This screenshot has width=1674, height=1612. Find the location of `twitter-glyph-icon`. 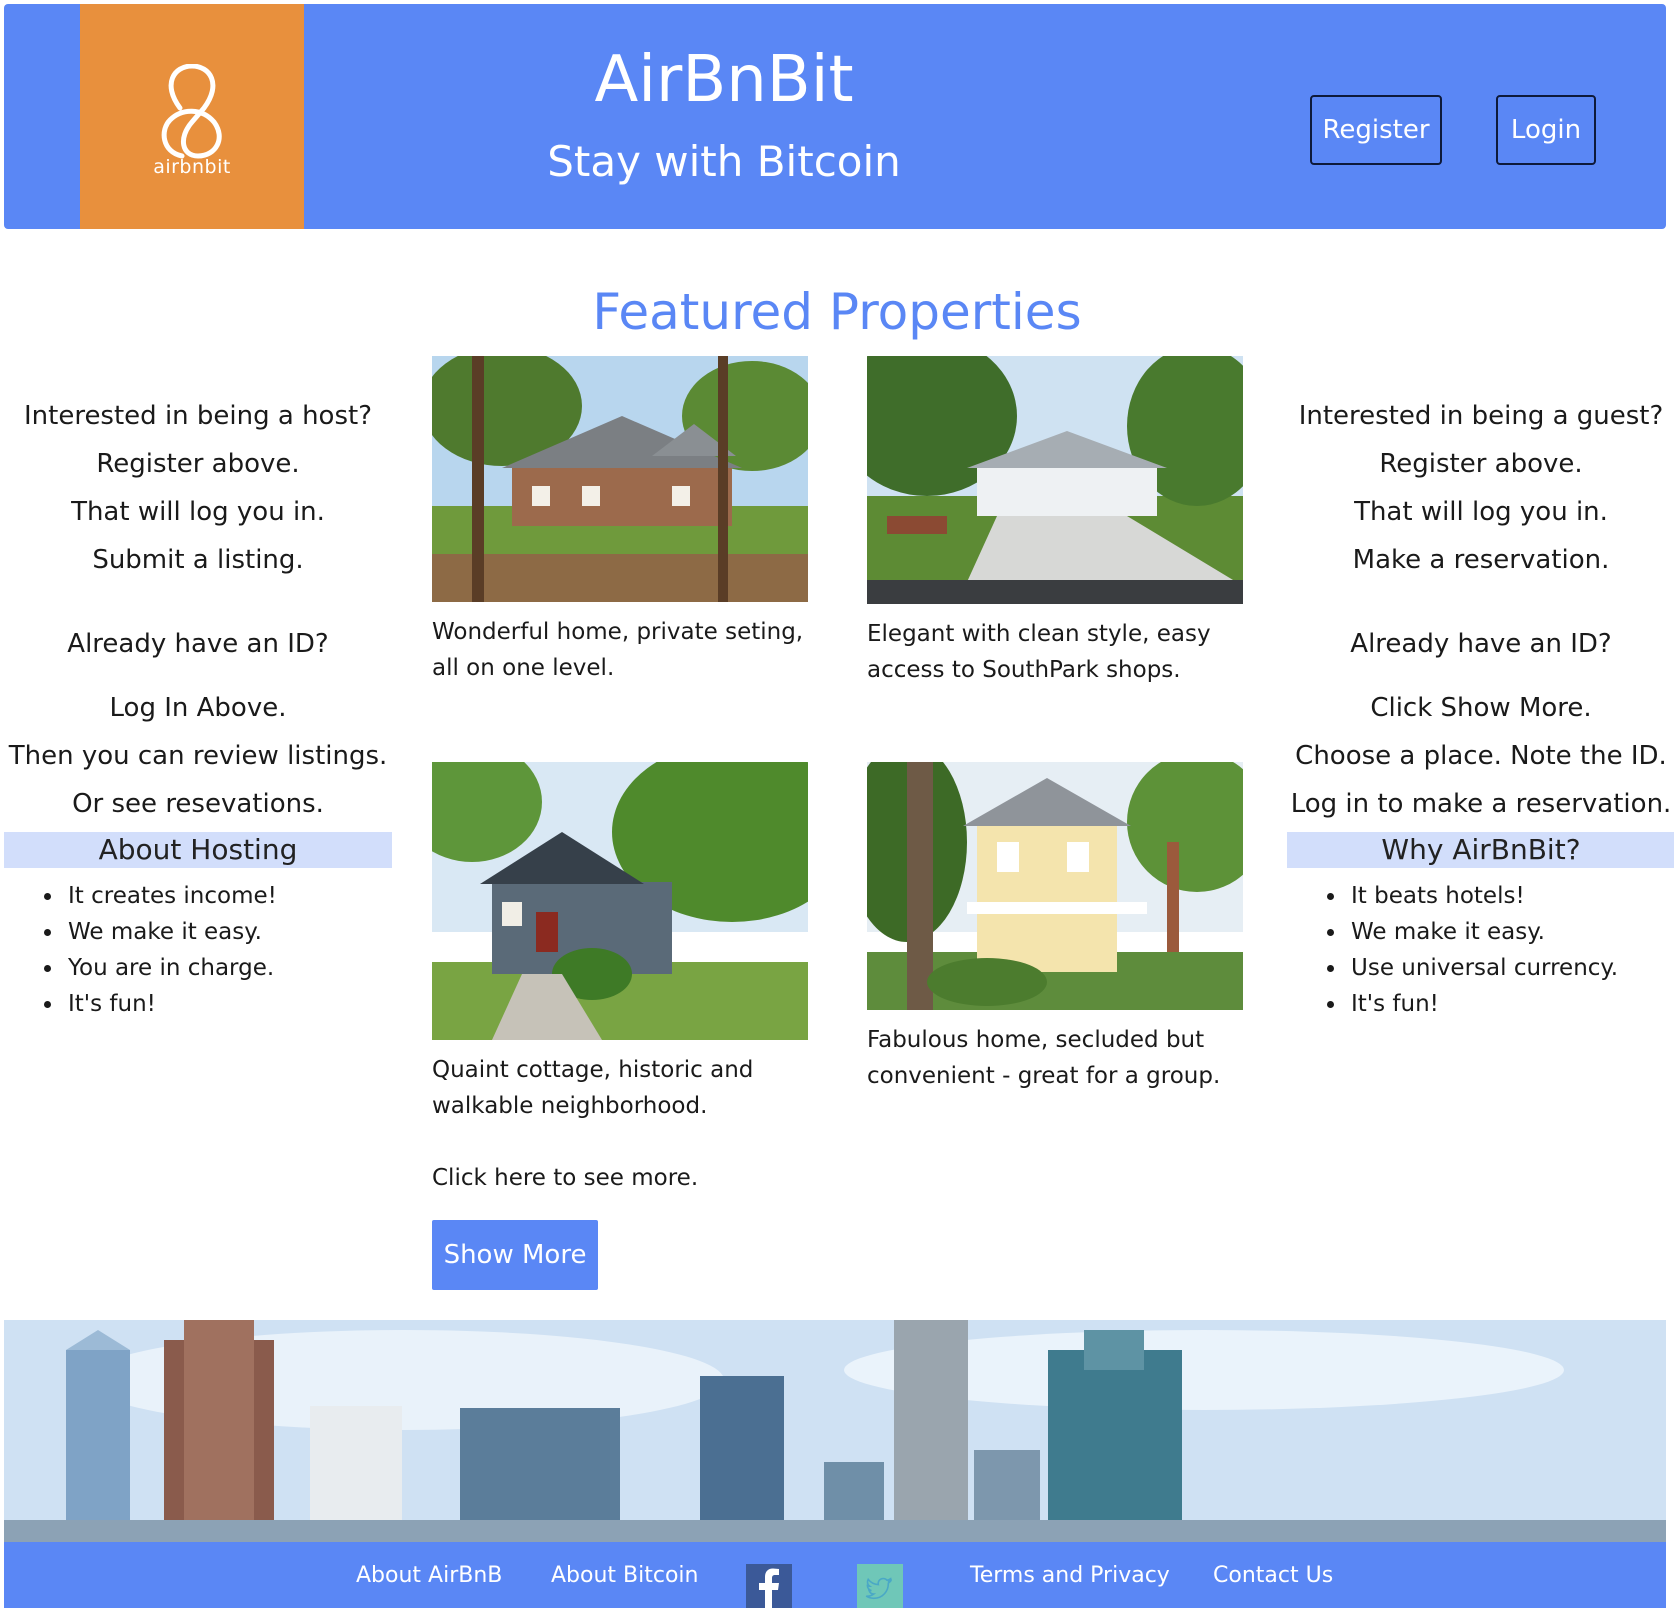

twitter-glyph-icon is located at coordinates (878, 1588).